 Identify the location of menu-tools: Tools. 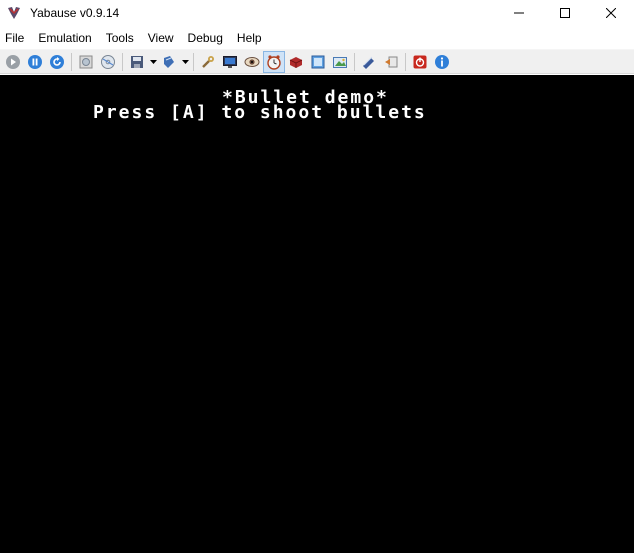
(120, 38).